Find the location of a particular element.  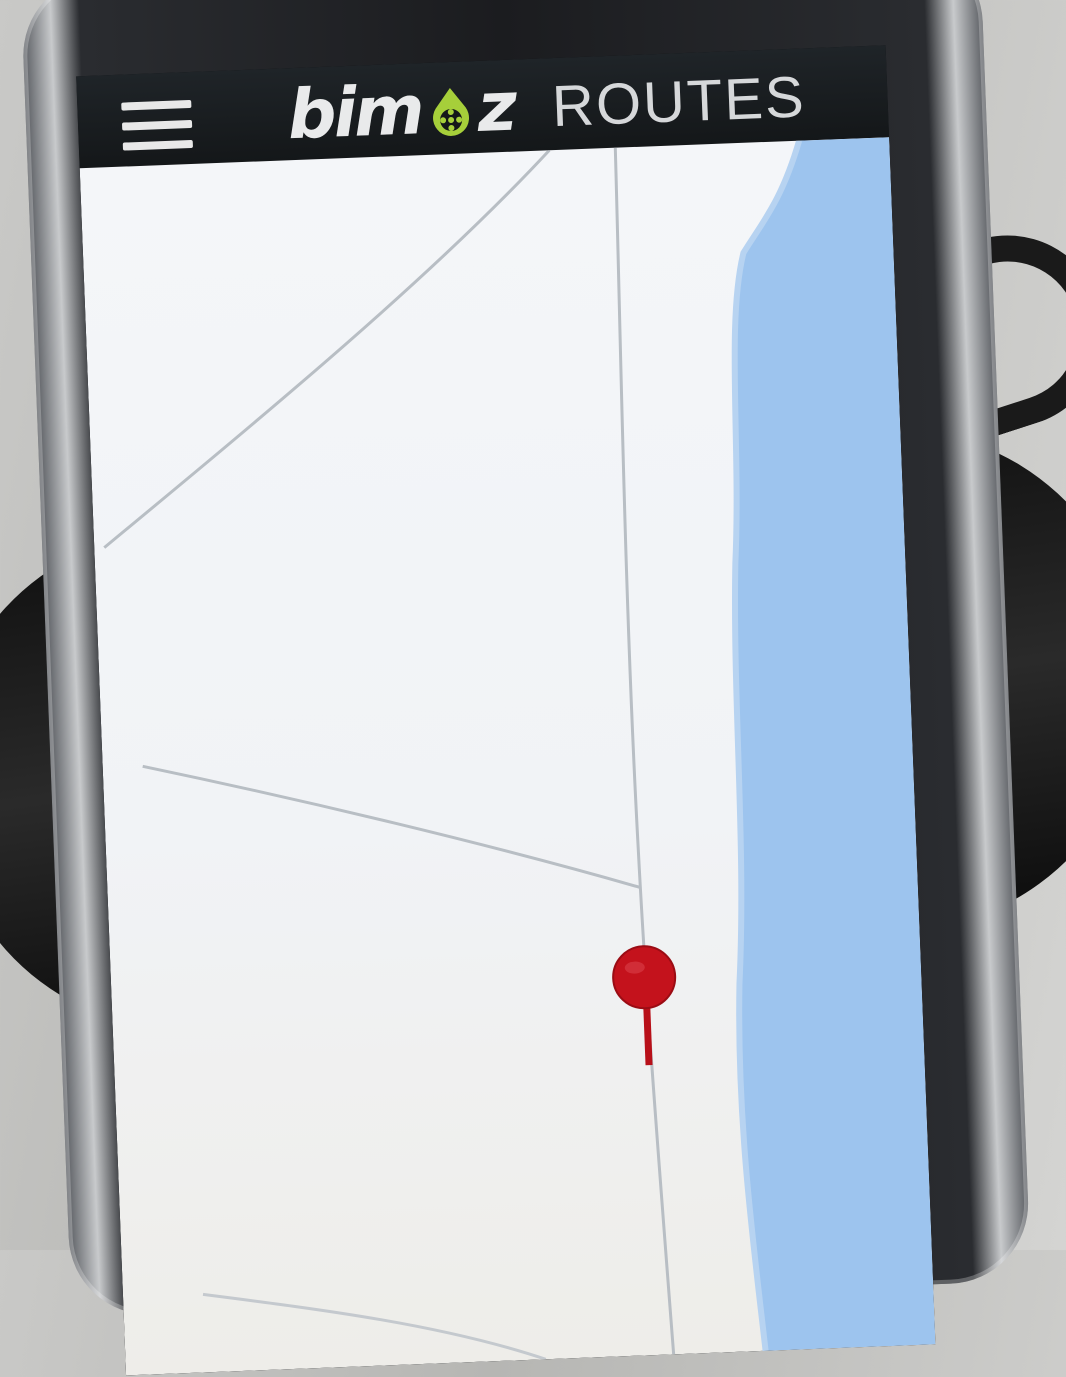

brand-logo: bimoz bim z is located at coordinates (401, 111).